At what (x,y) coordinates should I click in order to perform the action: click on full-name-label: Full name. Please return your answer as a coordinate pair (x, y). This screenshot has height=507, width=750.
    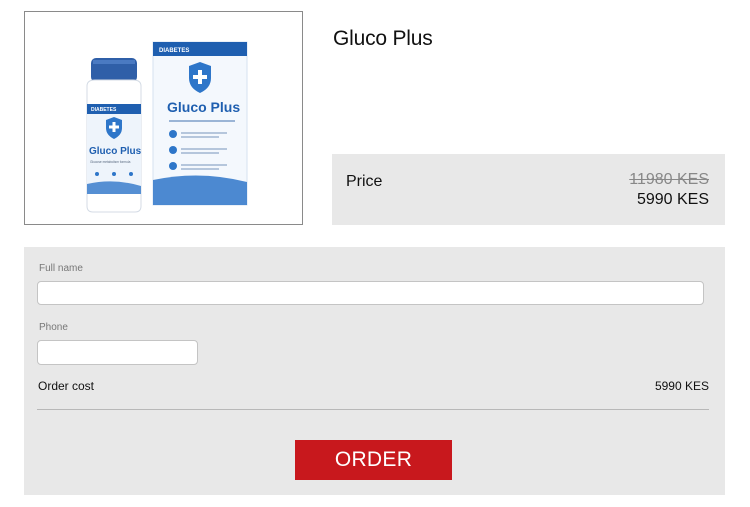
    Looking at the image, I should click on (61, 268).